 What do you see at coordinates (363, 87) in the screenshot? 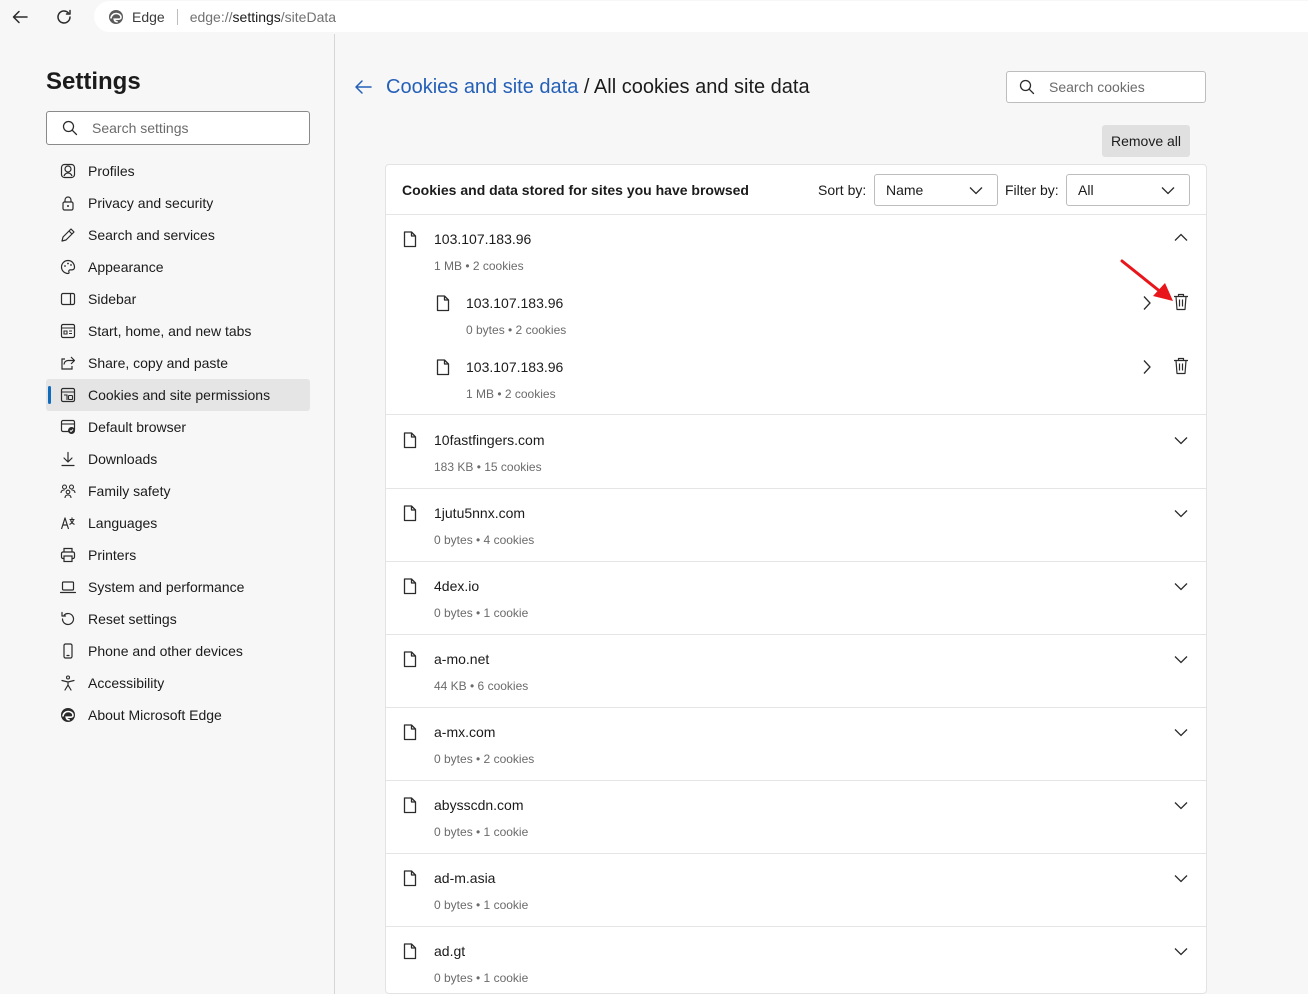
I see `back-to-cookies-button` at bounding box center [363, 87].